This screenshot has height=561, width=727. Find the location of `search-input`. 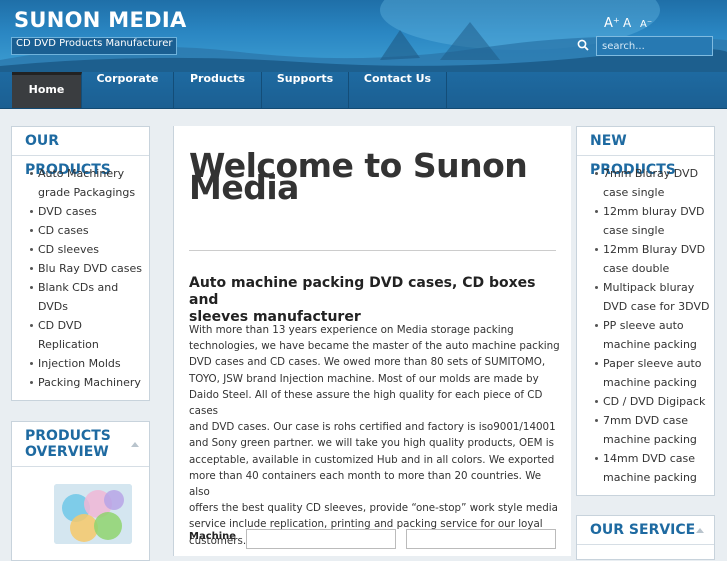

search-input is located at coordinates (654, 46).